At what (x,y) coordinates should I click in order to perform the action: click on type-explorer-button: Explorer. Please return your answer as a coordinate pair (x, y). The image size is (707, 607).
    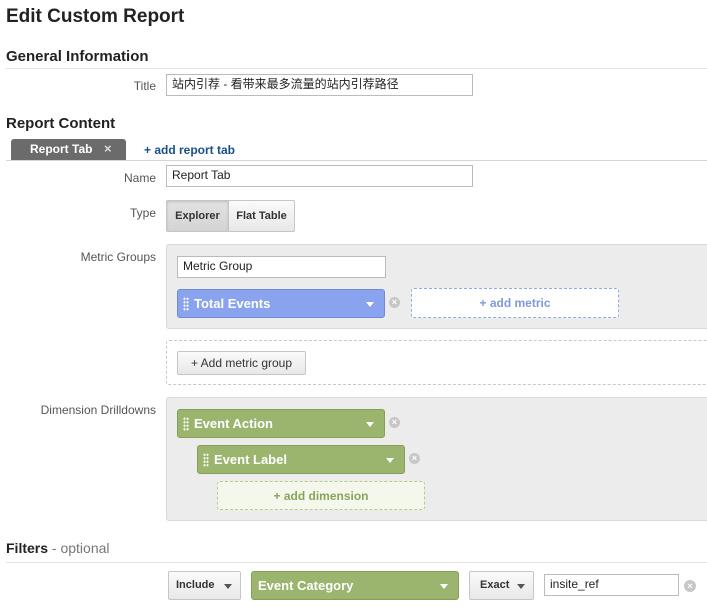
    Looking at the image, I should click on (198, 216).